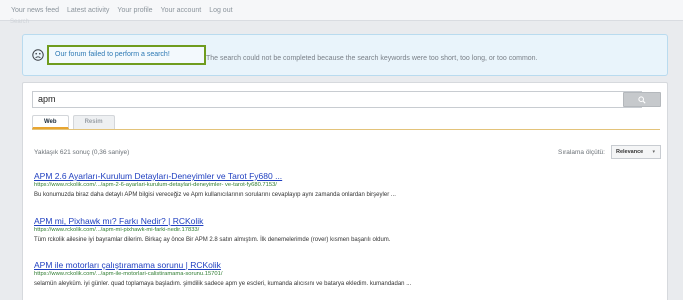 This screenshot has height=300, width=683. I want to click on nav-log-out: Log out, so click(220, 10).